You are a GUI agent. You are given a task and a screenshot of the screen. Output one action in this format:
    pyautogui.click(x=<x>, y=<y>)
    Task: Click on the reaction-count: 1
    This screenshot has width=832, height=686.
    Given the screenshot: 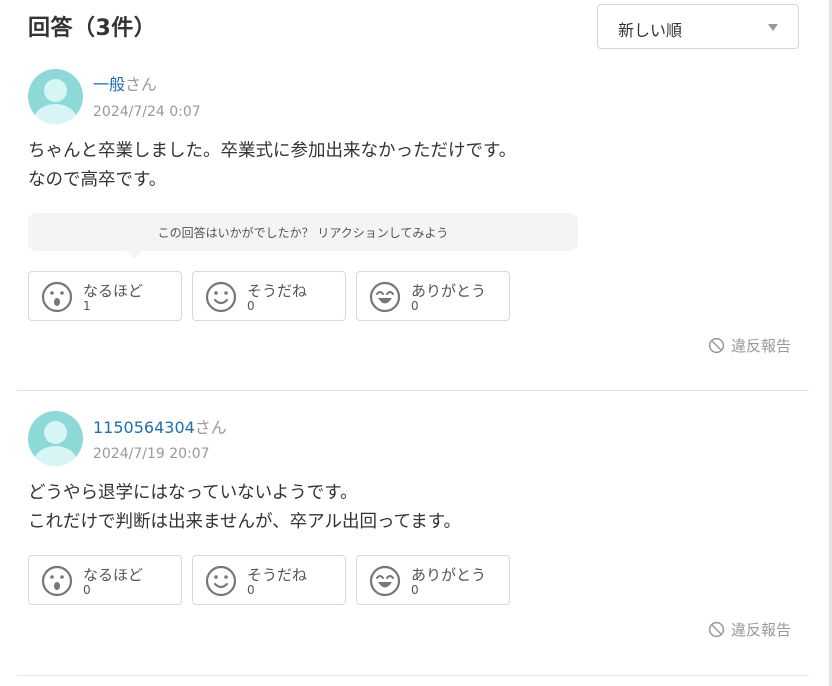 What is the action you would take?
    pyautogui.click(x=87, y=306)
    